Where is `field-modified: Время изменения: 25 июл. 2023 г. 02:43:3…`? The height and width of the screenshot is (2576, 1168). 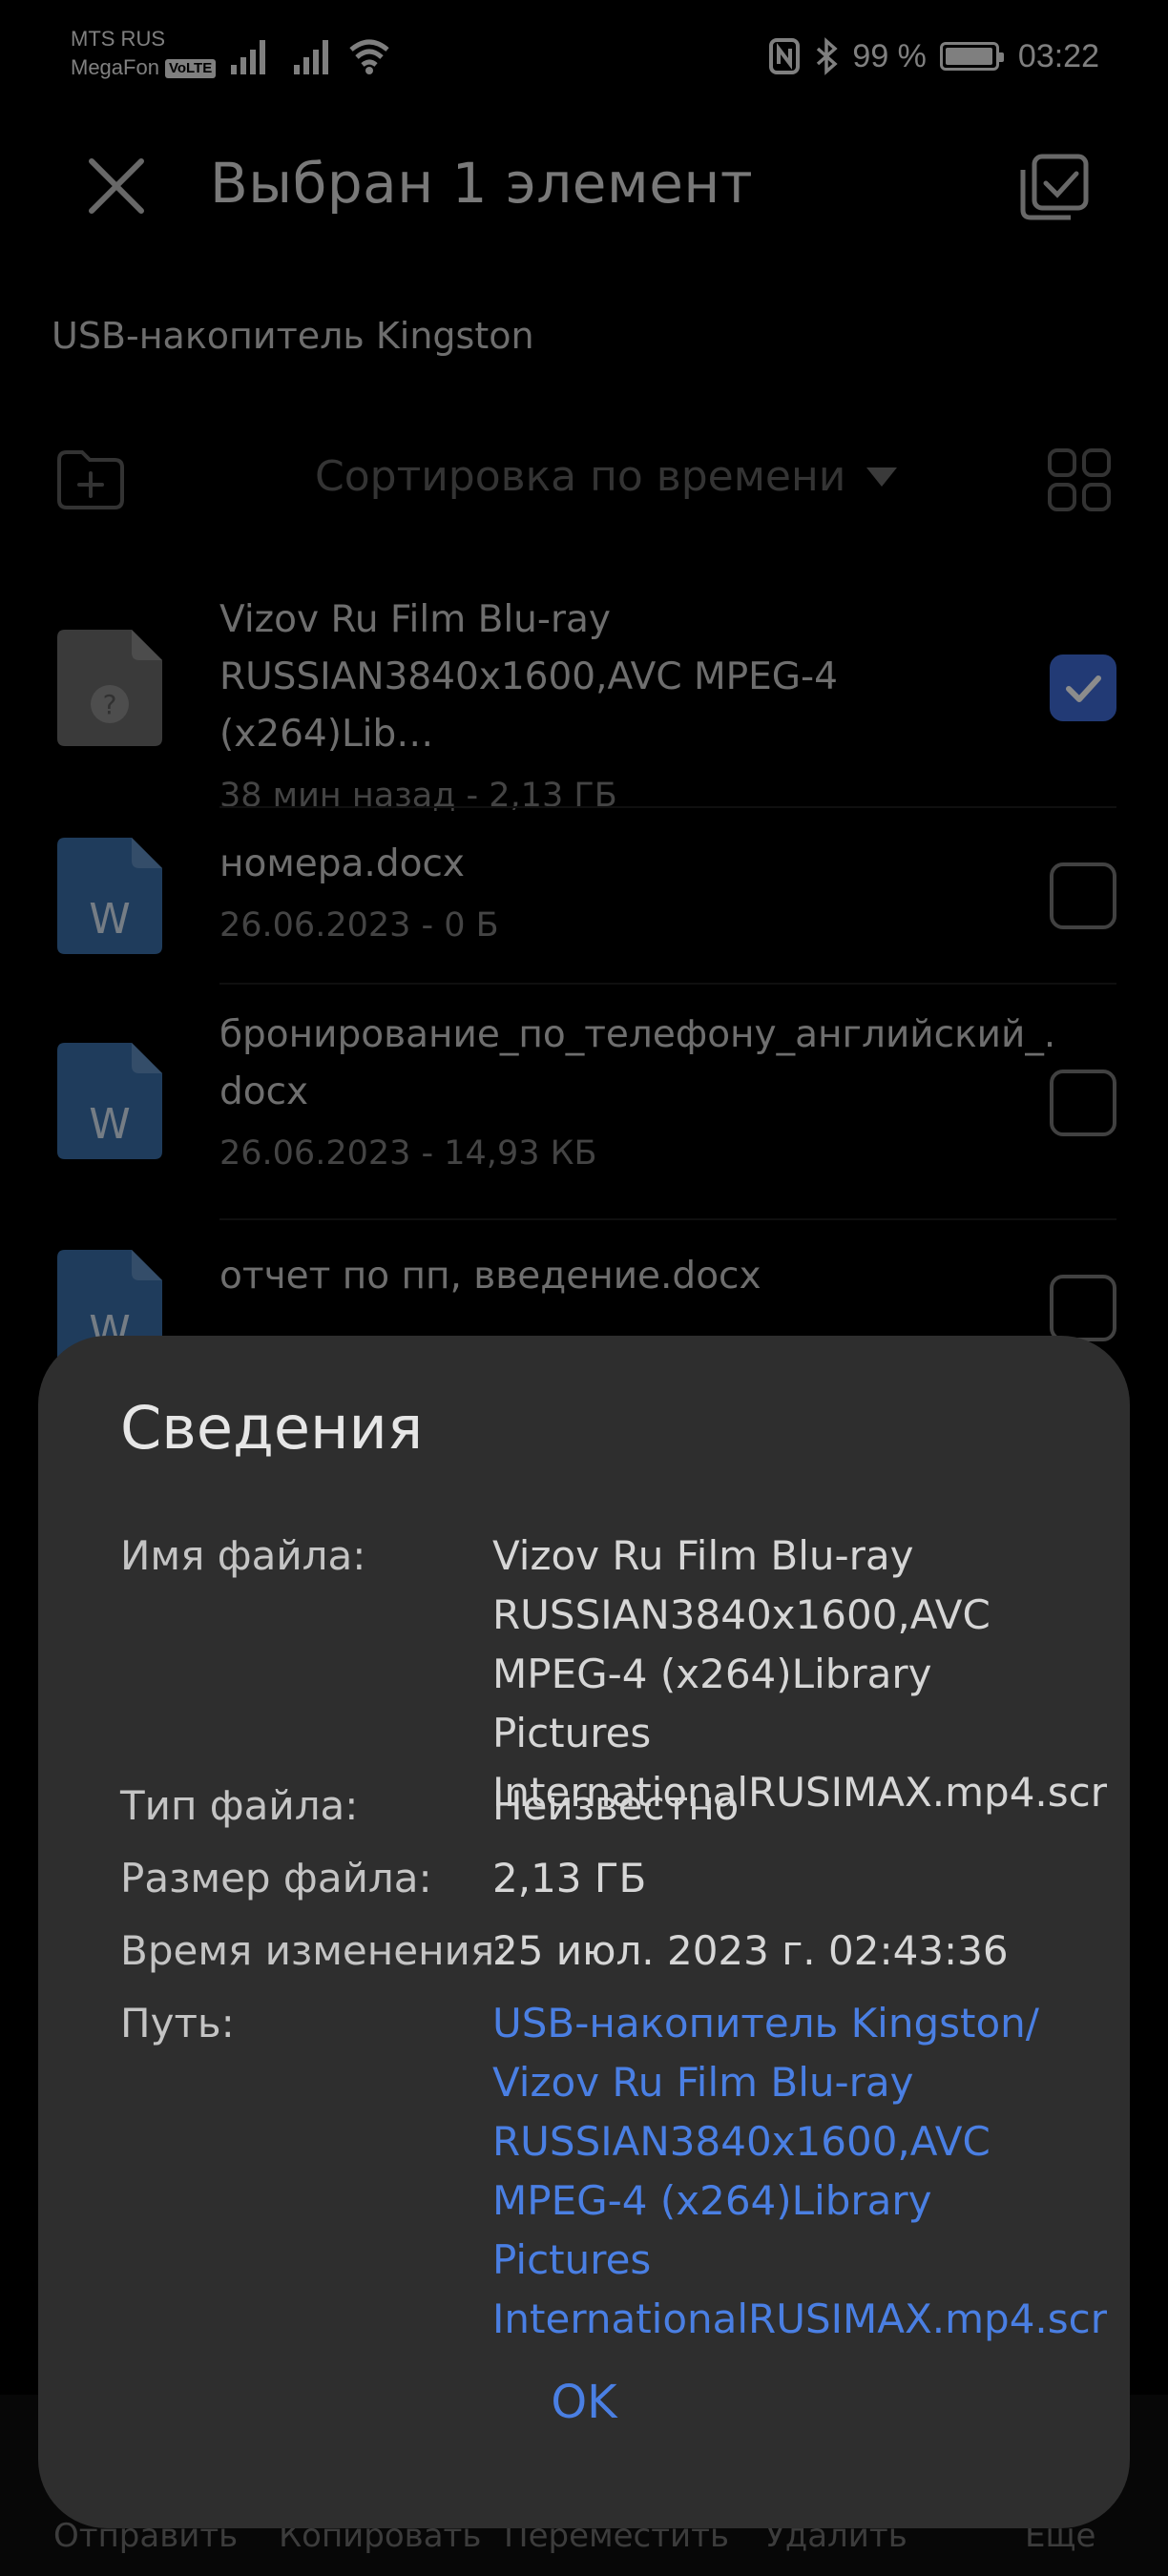
field-modified: Время изменения: 25 июл. 2023 г. 02:43:3… is located at coordinates (597, 1951).